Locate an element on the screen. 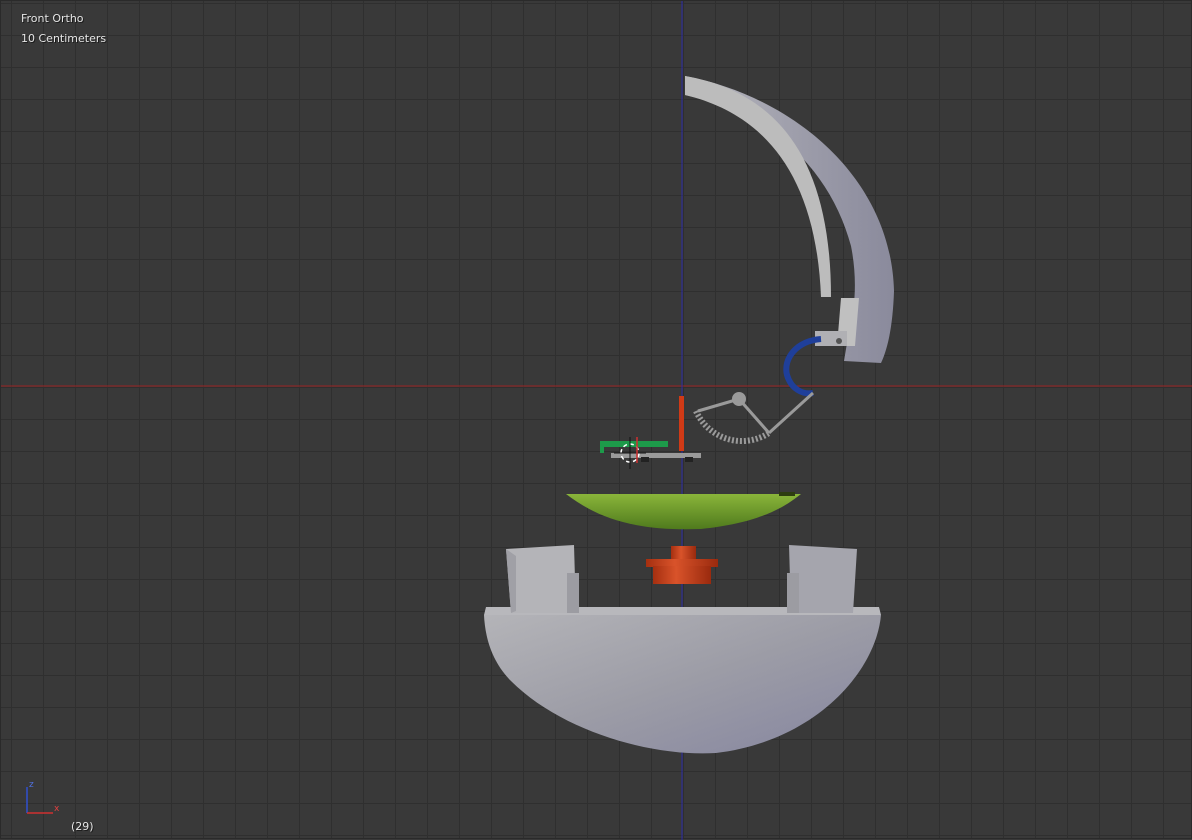 The height and width of the screenshot is (840, 1192). spring-object is located at coordinates (802, 366).